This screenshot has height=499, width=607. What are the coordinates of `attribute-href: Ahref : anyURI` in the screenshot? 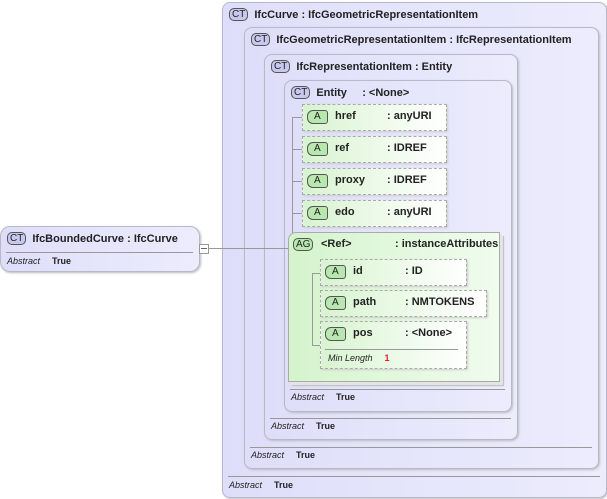 It's located at (374, 117).